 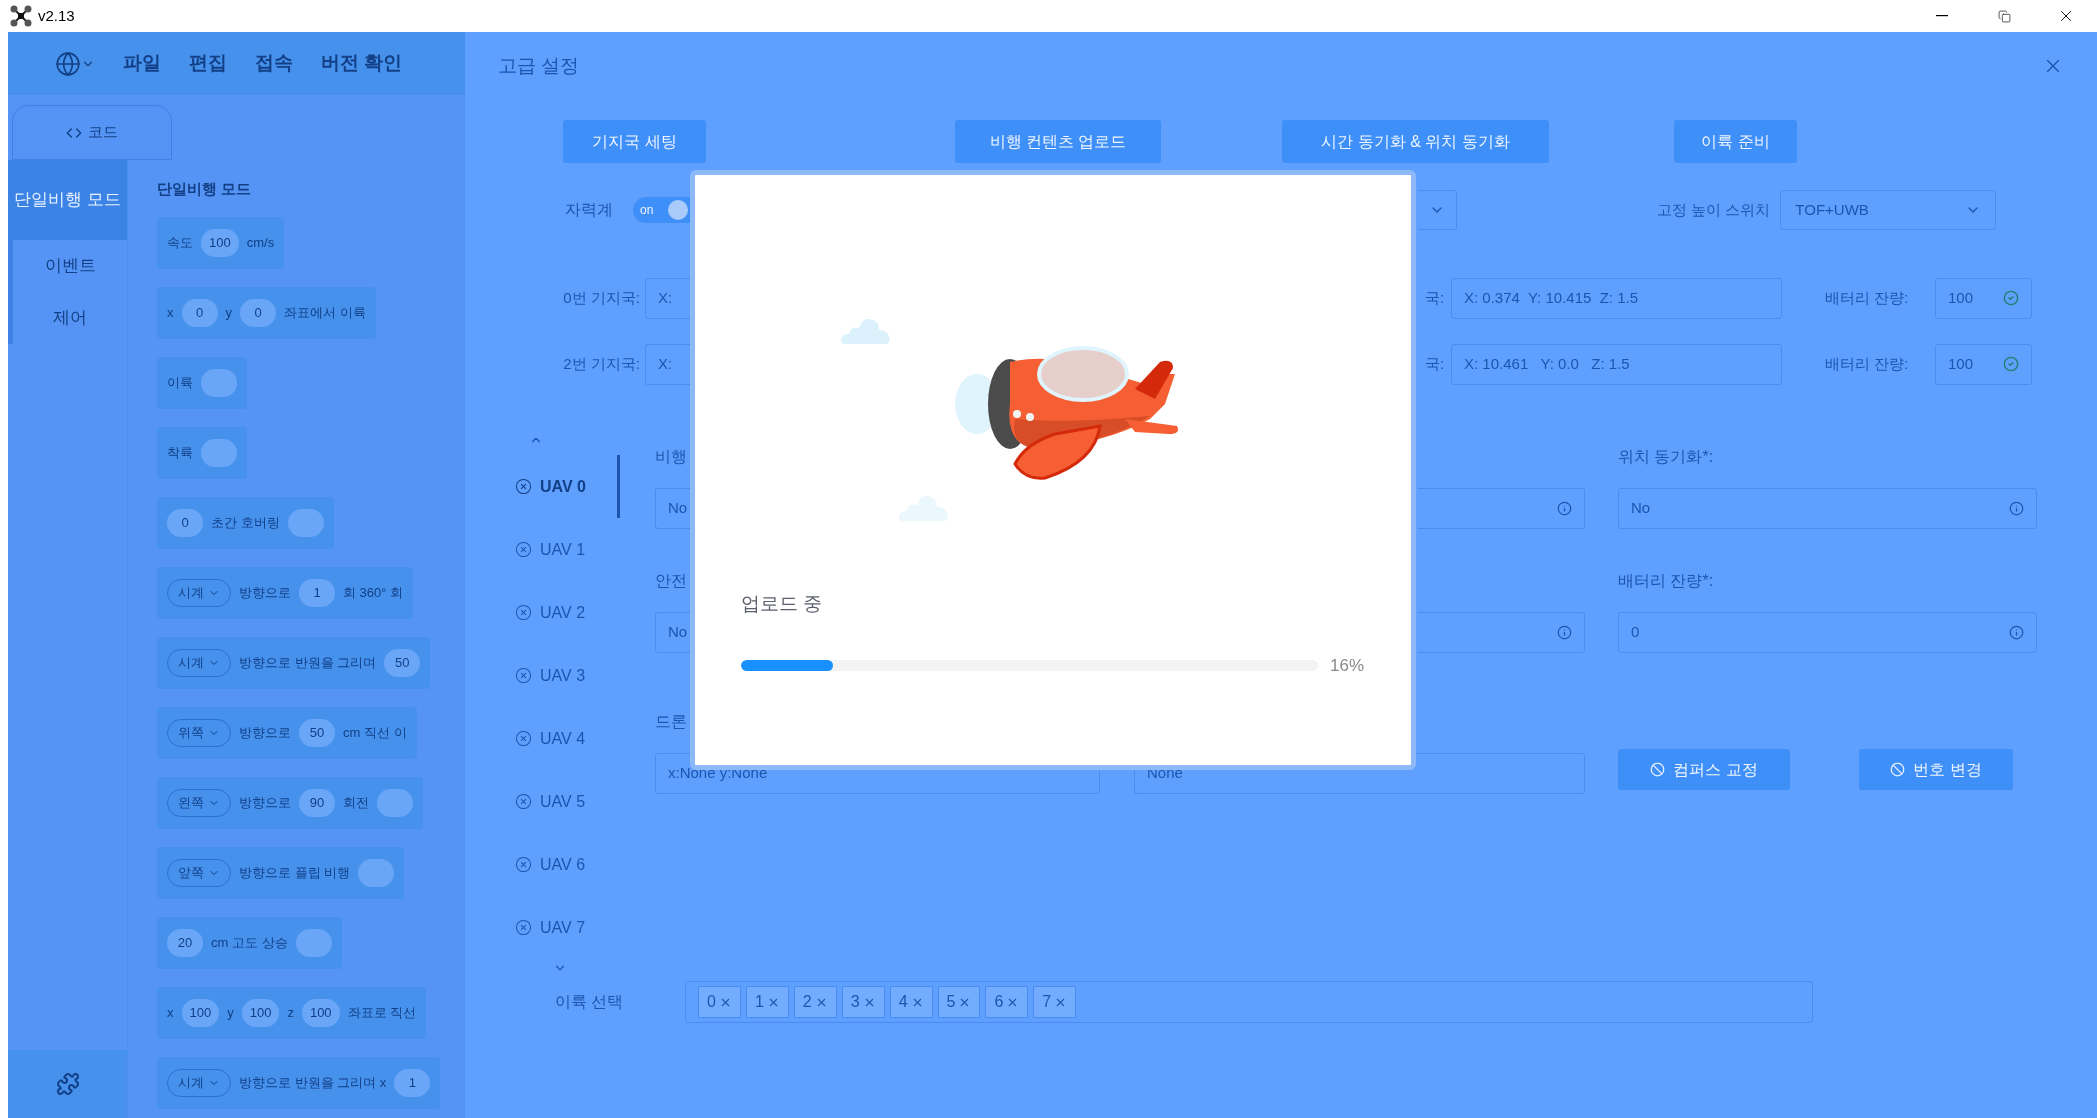 I want to click on code-block: x 0 y 0 좌표에서 이륙, so click(x=266, y=312).